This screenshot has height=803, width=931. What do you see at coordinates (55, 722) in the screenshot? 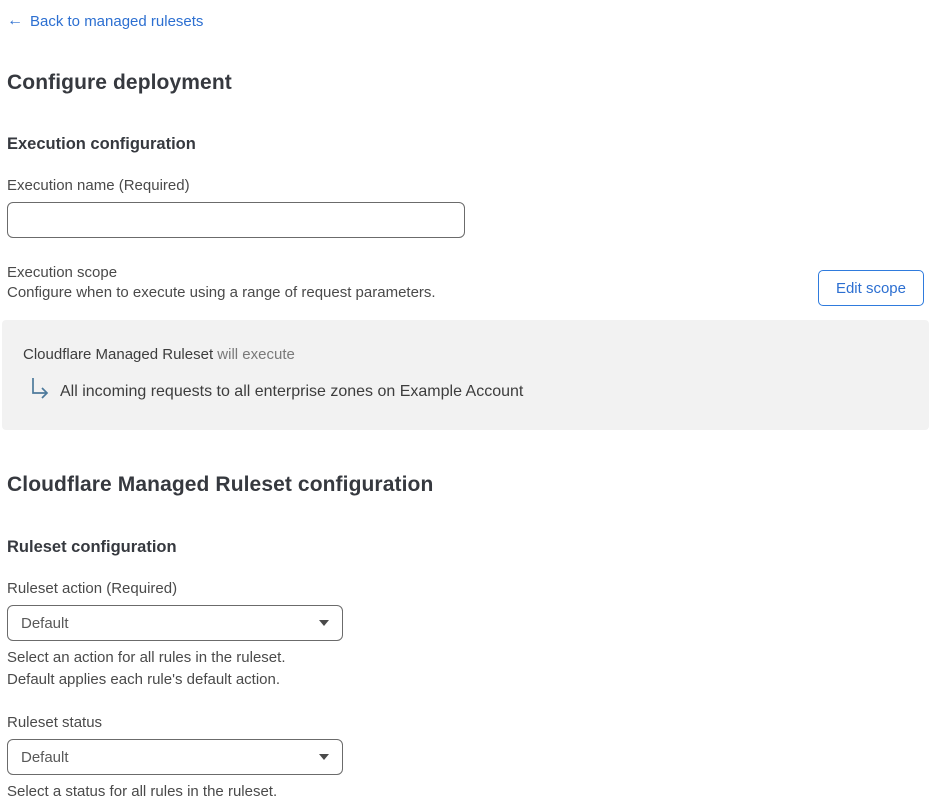
I see `ruleset-status-label: Ruleset status` at bounding box center [55, 722].